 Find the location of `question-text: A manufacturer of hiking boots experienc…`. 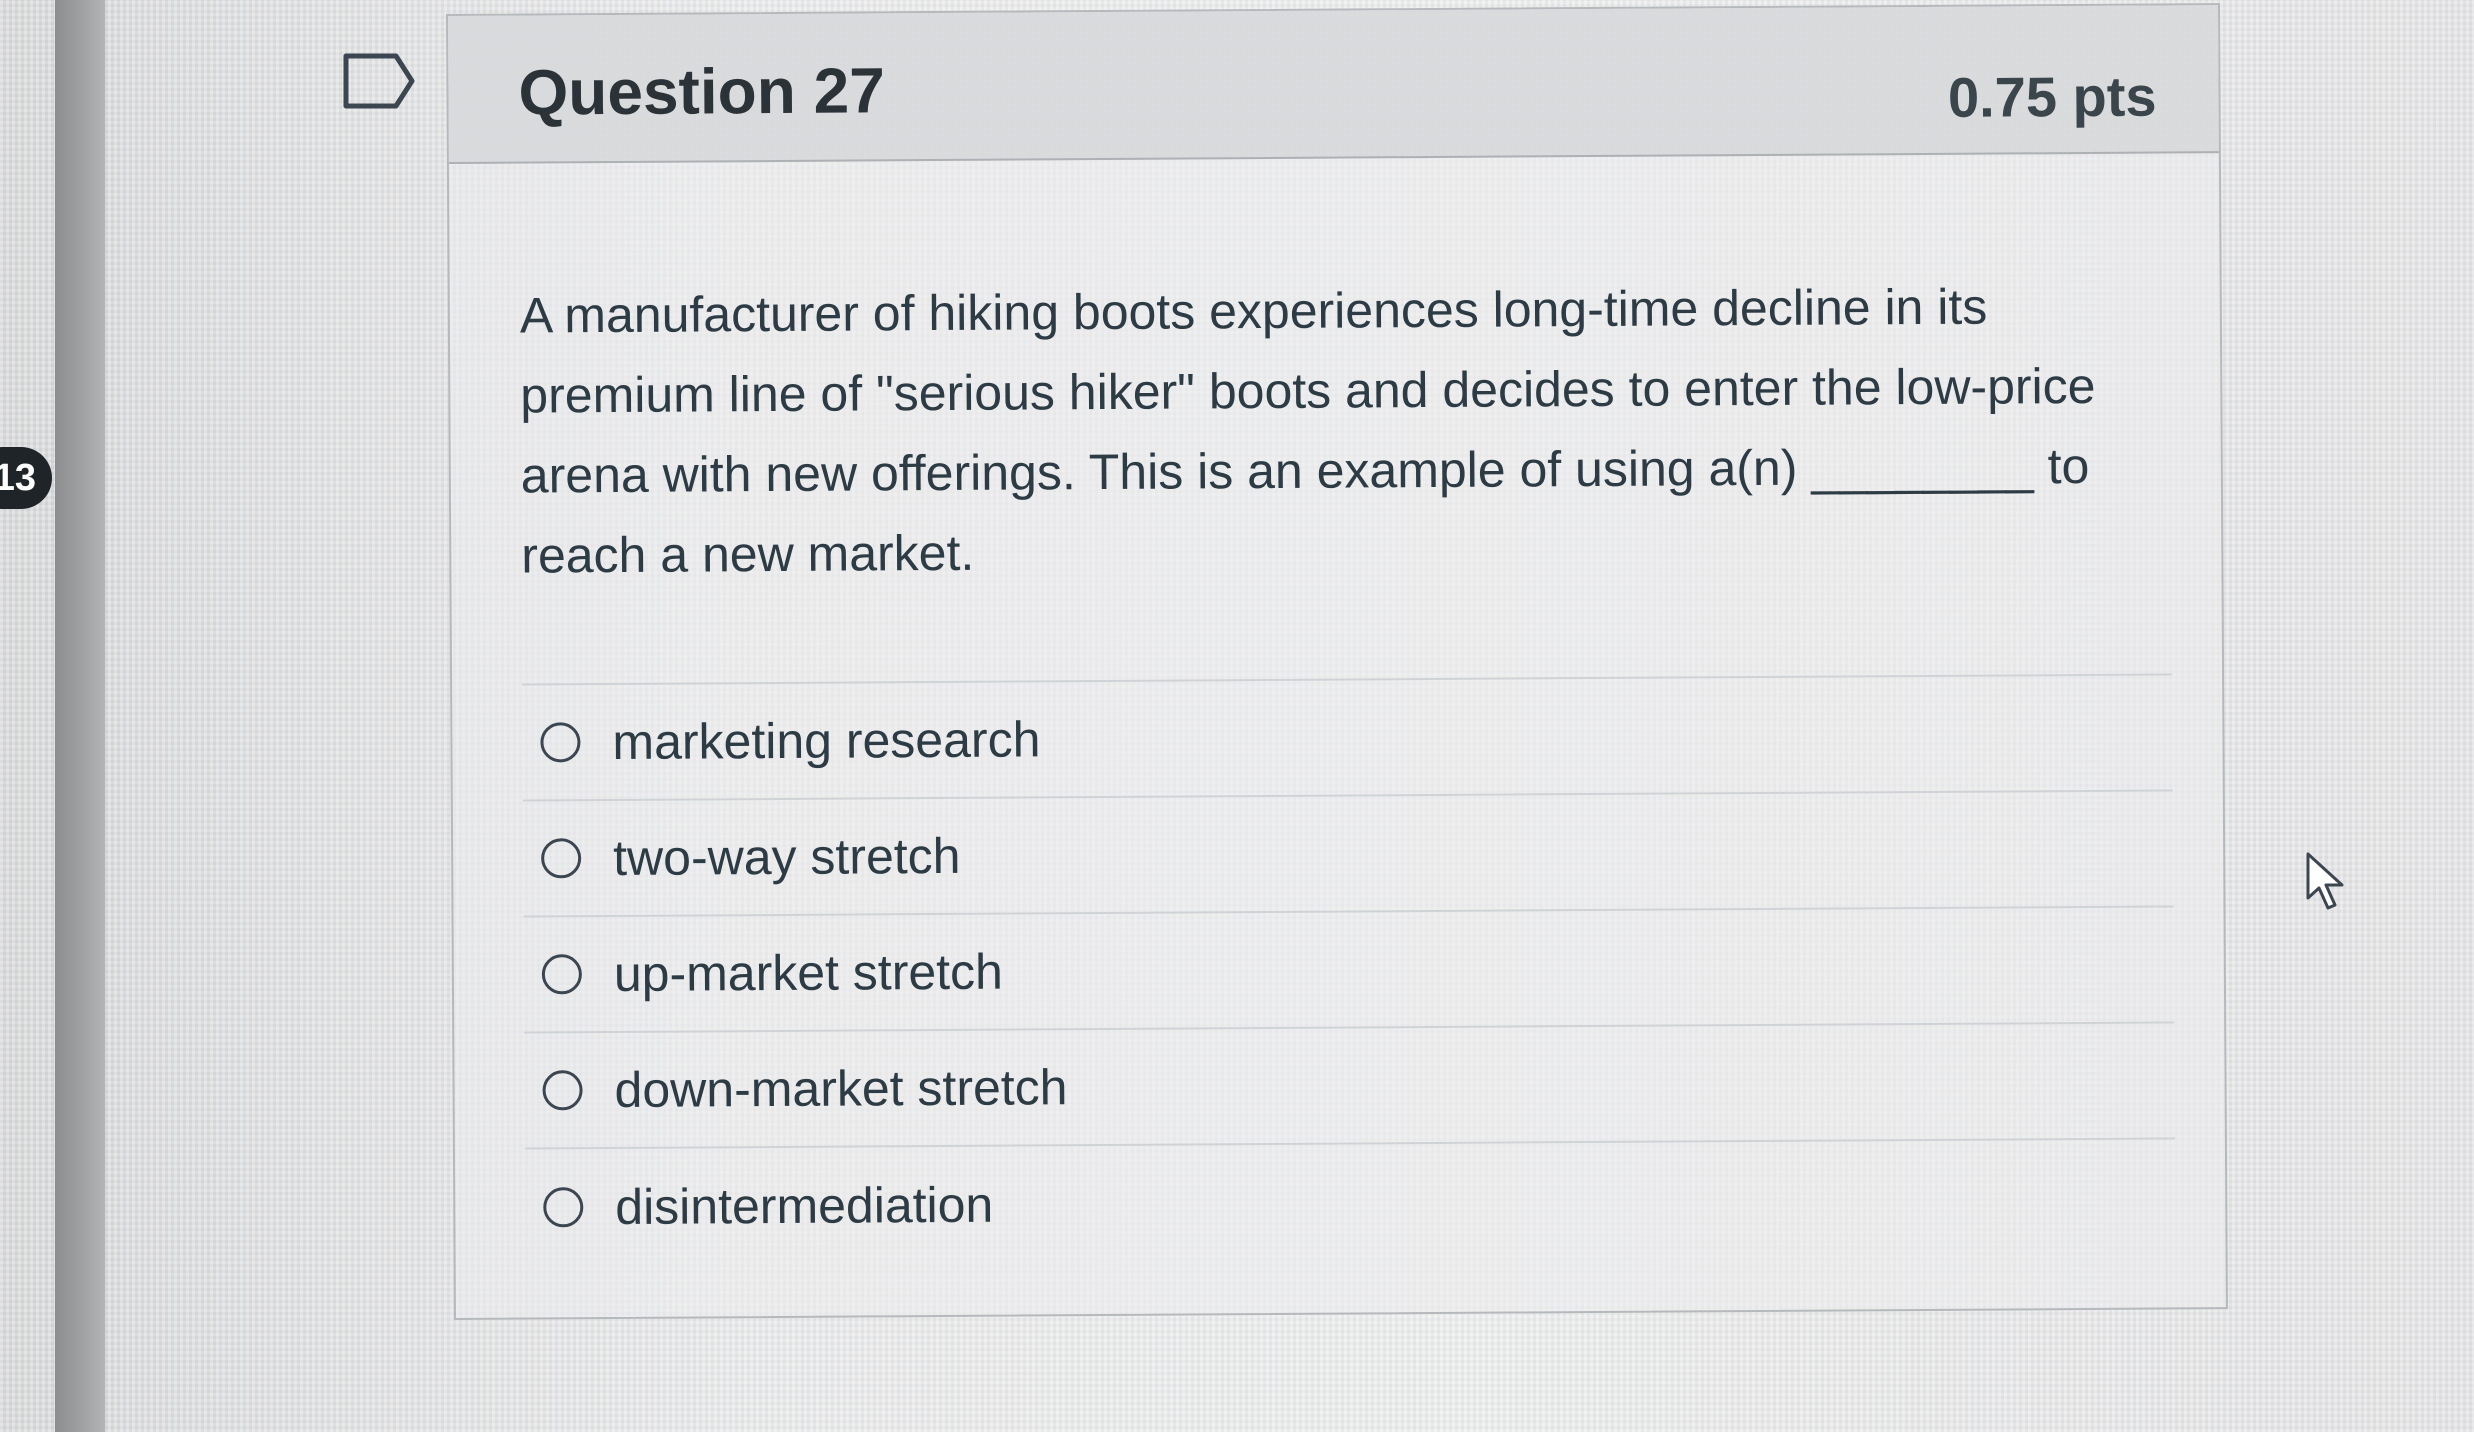

question-text: A manufacturer of hiking boots experienc… is located at coordinates (1307, 431).